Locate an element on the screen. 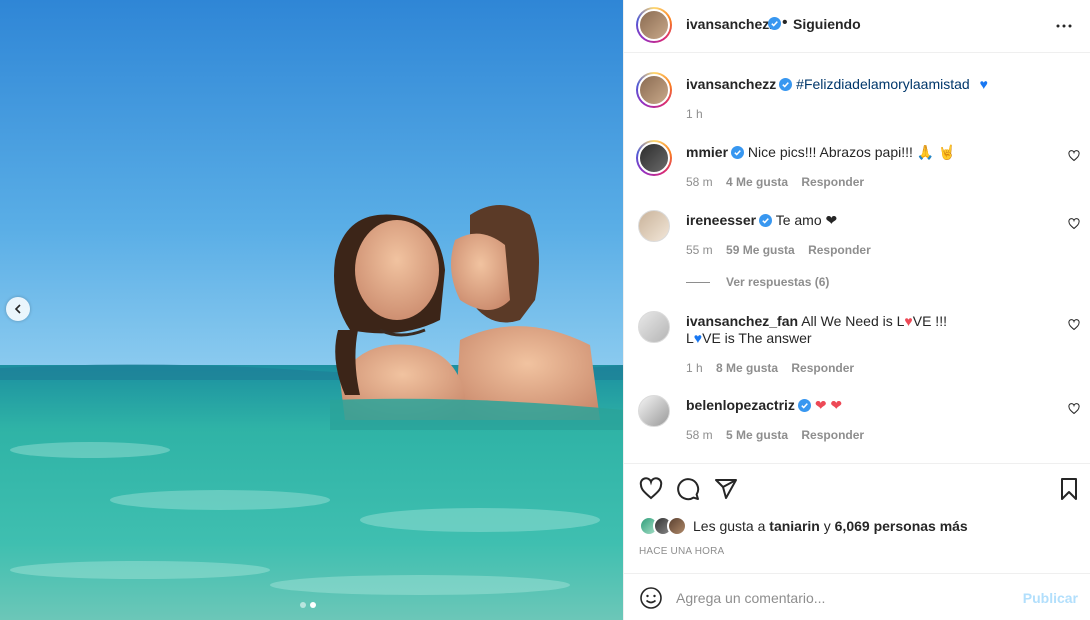  comment-input is located at coordinates (846, 598).